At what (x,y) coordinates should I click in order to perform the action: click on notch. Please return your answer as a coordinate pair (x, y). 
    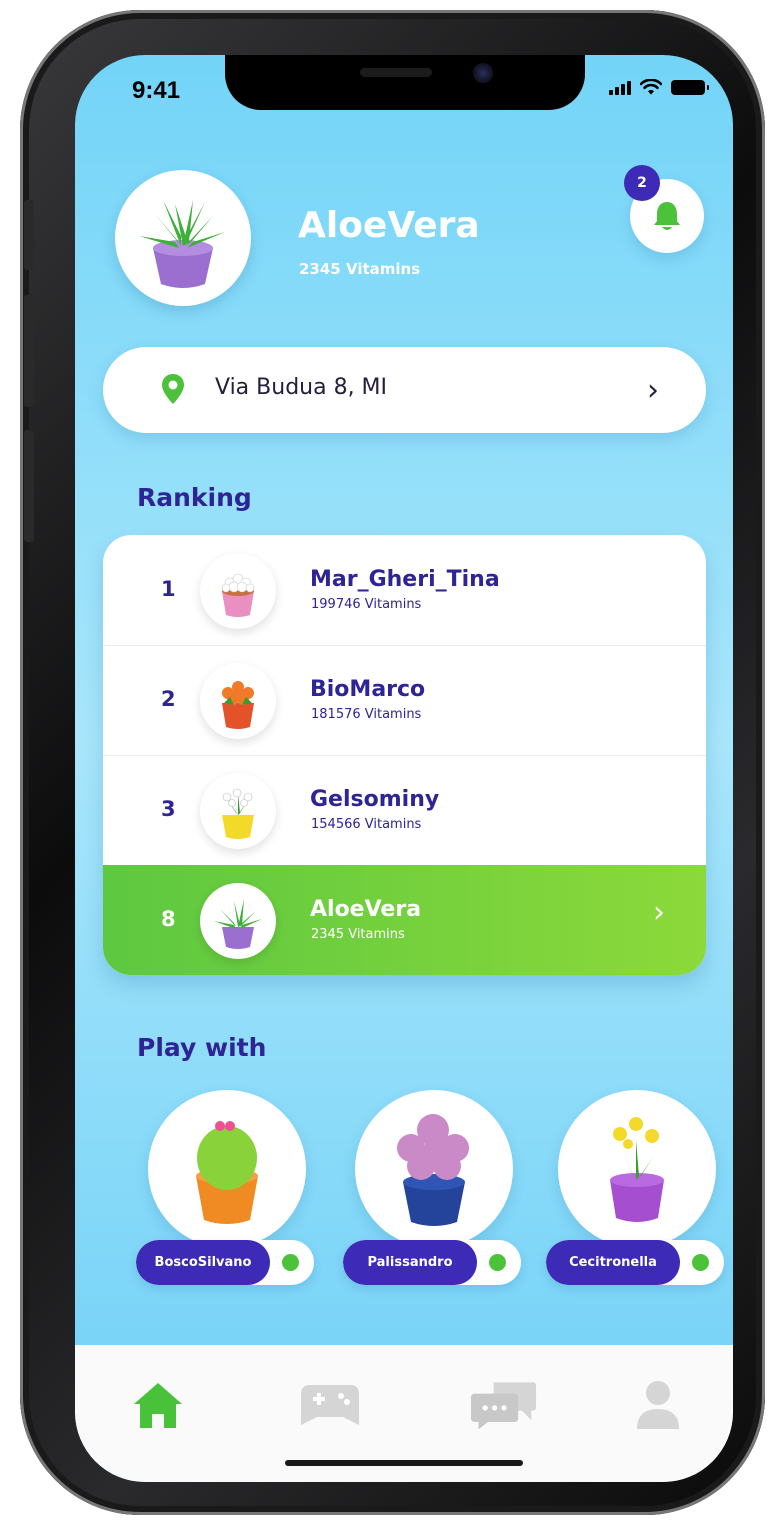
    Looking at the image, I should click on (405, 82).